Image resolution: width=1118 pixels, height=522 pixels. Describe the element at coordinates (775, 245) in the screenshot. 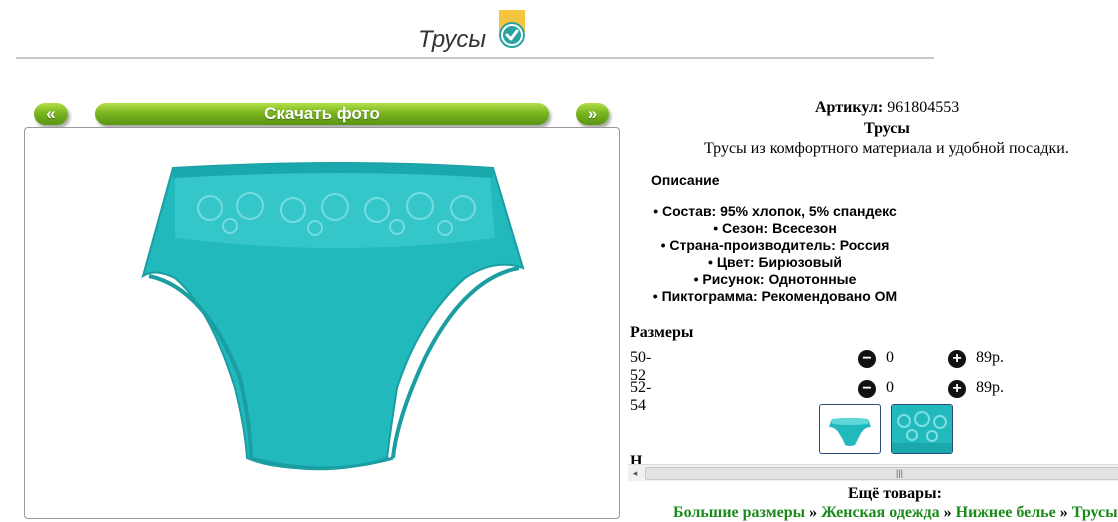

I see `spec-item: Страна-производитель: Россия` at that location.